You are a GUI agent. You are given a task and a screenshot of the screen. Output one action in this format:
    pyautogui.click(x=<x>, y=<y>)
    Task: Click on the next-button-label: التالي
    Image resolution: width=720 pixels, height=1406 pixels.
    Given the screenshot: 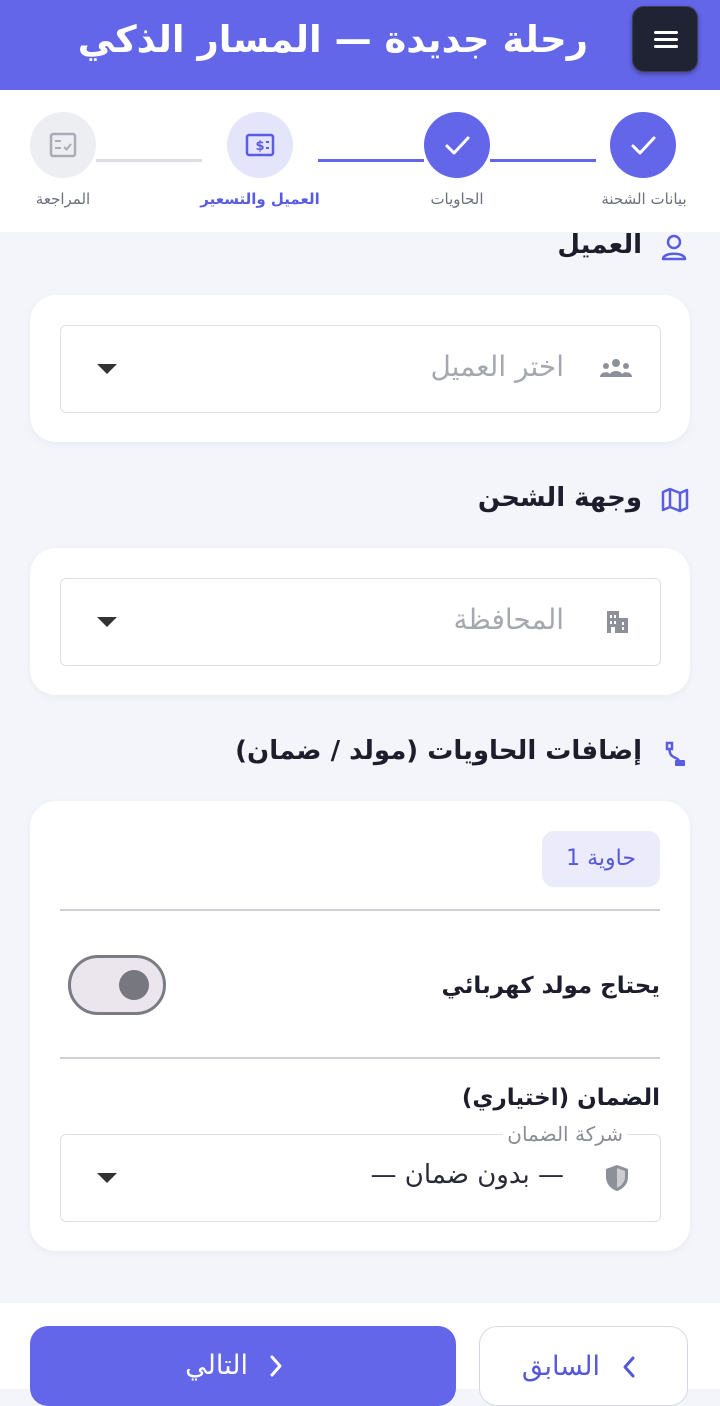 What is the action you would take?
    pyautogui.click(x=216, y=1365)
    